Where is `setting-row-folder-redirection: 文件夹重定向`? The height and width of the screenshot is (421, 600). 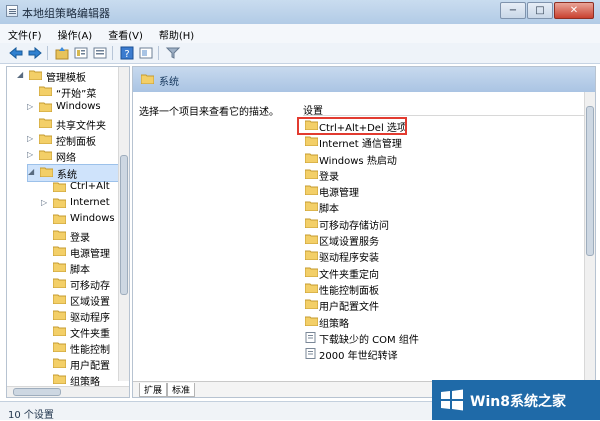
setting-row-folder-redirection: 文件夹重定向 is located at coordinates (444, 272).